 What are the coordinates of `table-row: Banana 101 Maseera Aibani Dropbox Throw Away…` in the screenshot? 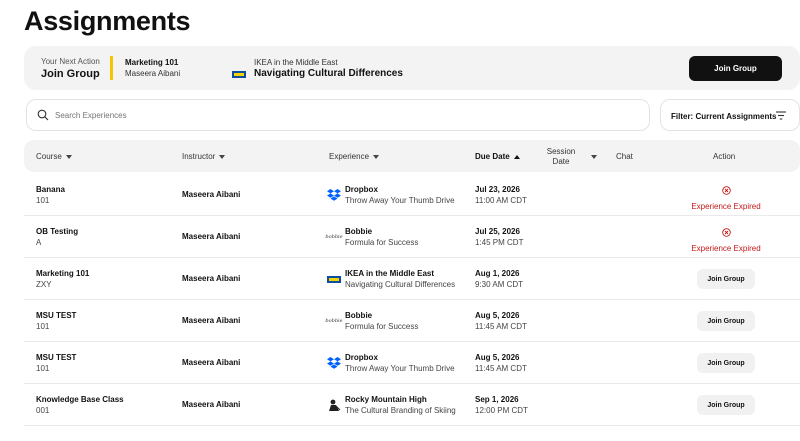 It's located at (412, 195).